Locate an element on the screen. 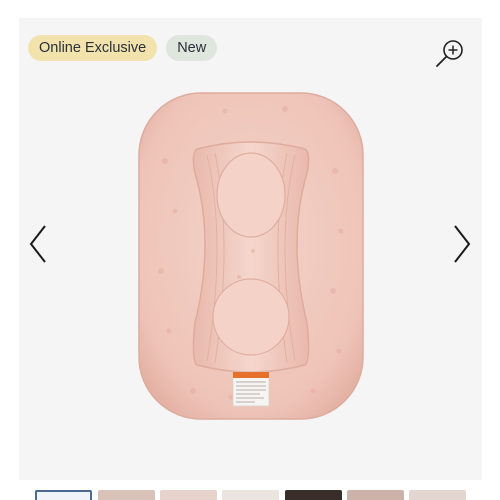 The image size is (500, 500). next-image-button is located at coordinates (461, 244).